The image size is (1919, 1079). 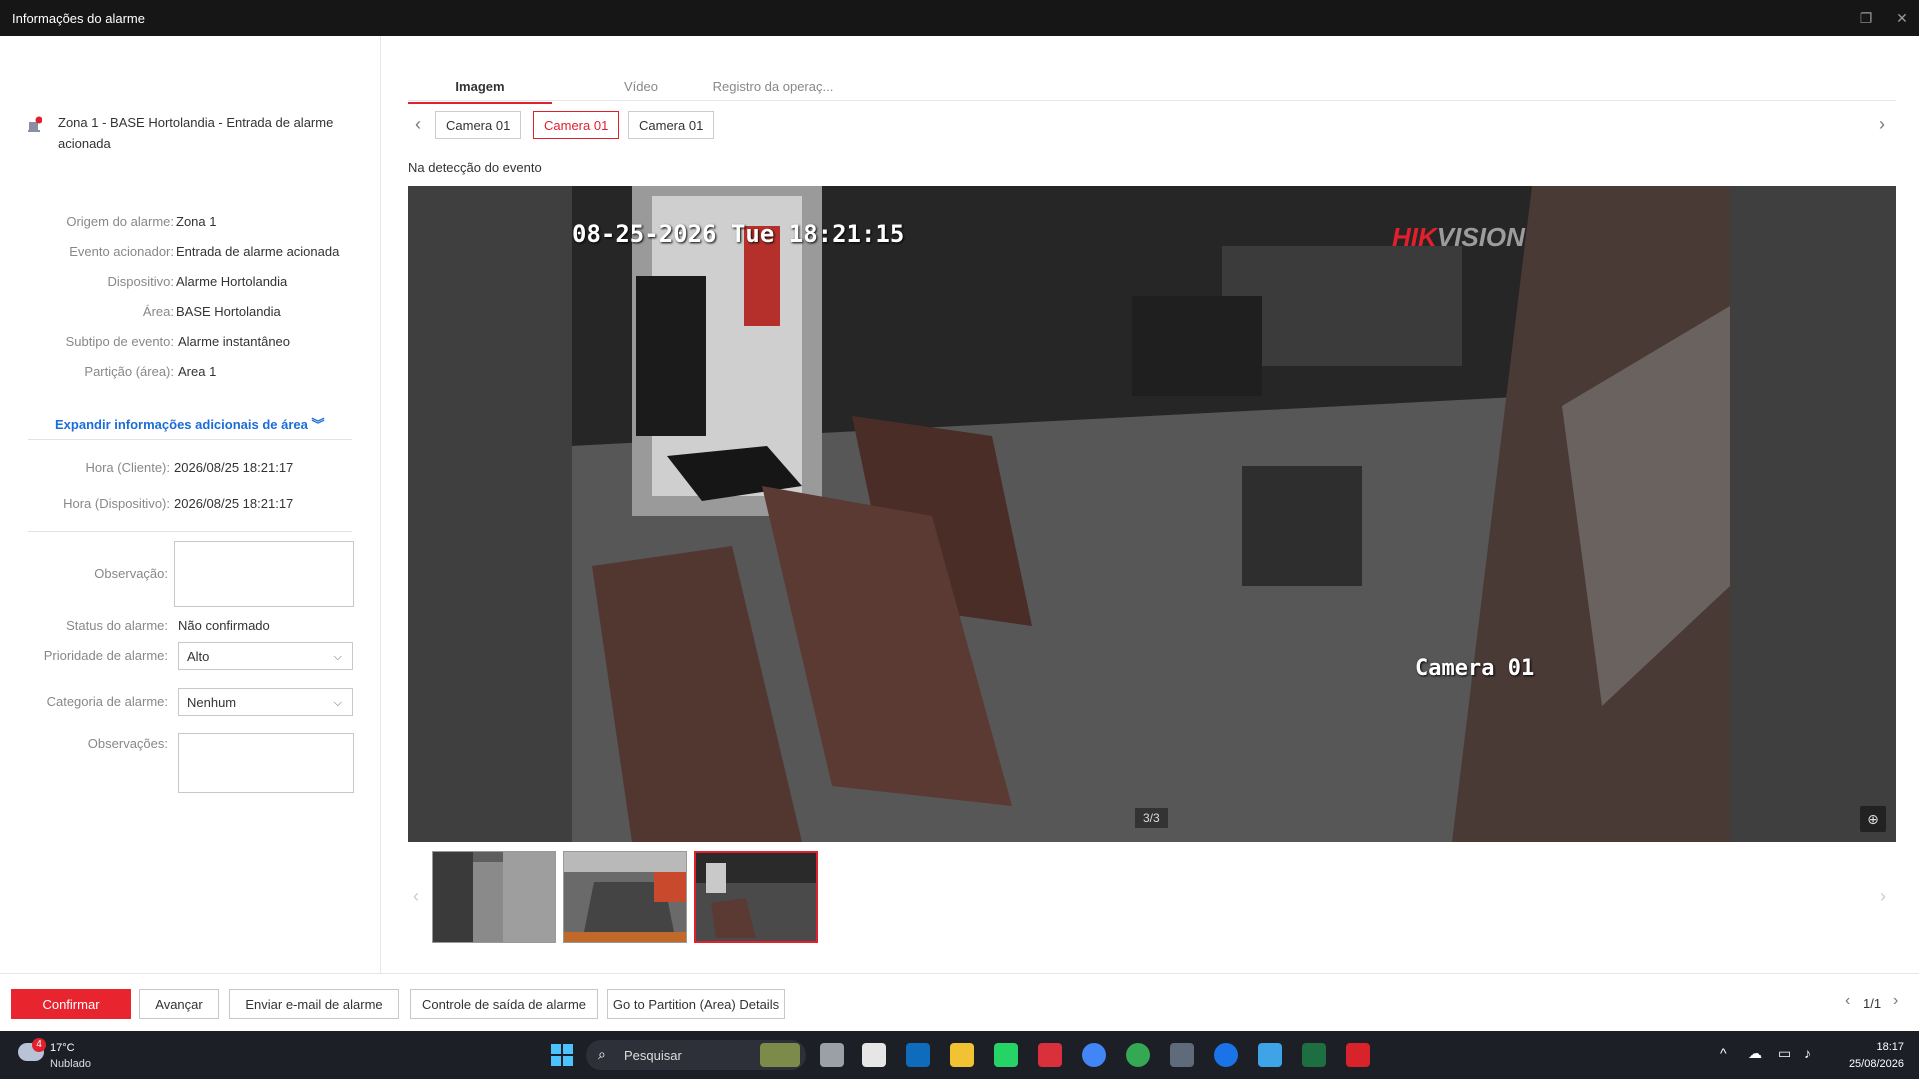 I want to click on expand-label: Expandir informações adicionais de área, so click(x=181, y=424).